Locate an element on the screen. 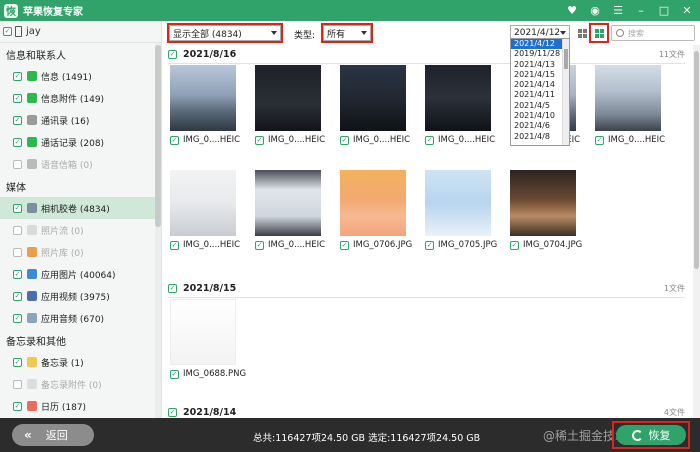  photo-thumbnail: ✓ IMG_0705.JPG is located at coordinates (461, 210).